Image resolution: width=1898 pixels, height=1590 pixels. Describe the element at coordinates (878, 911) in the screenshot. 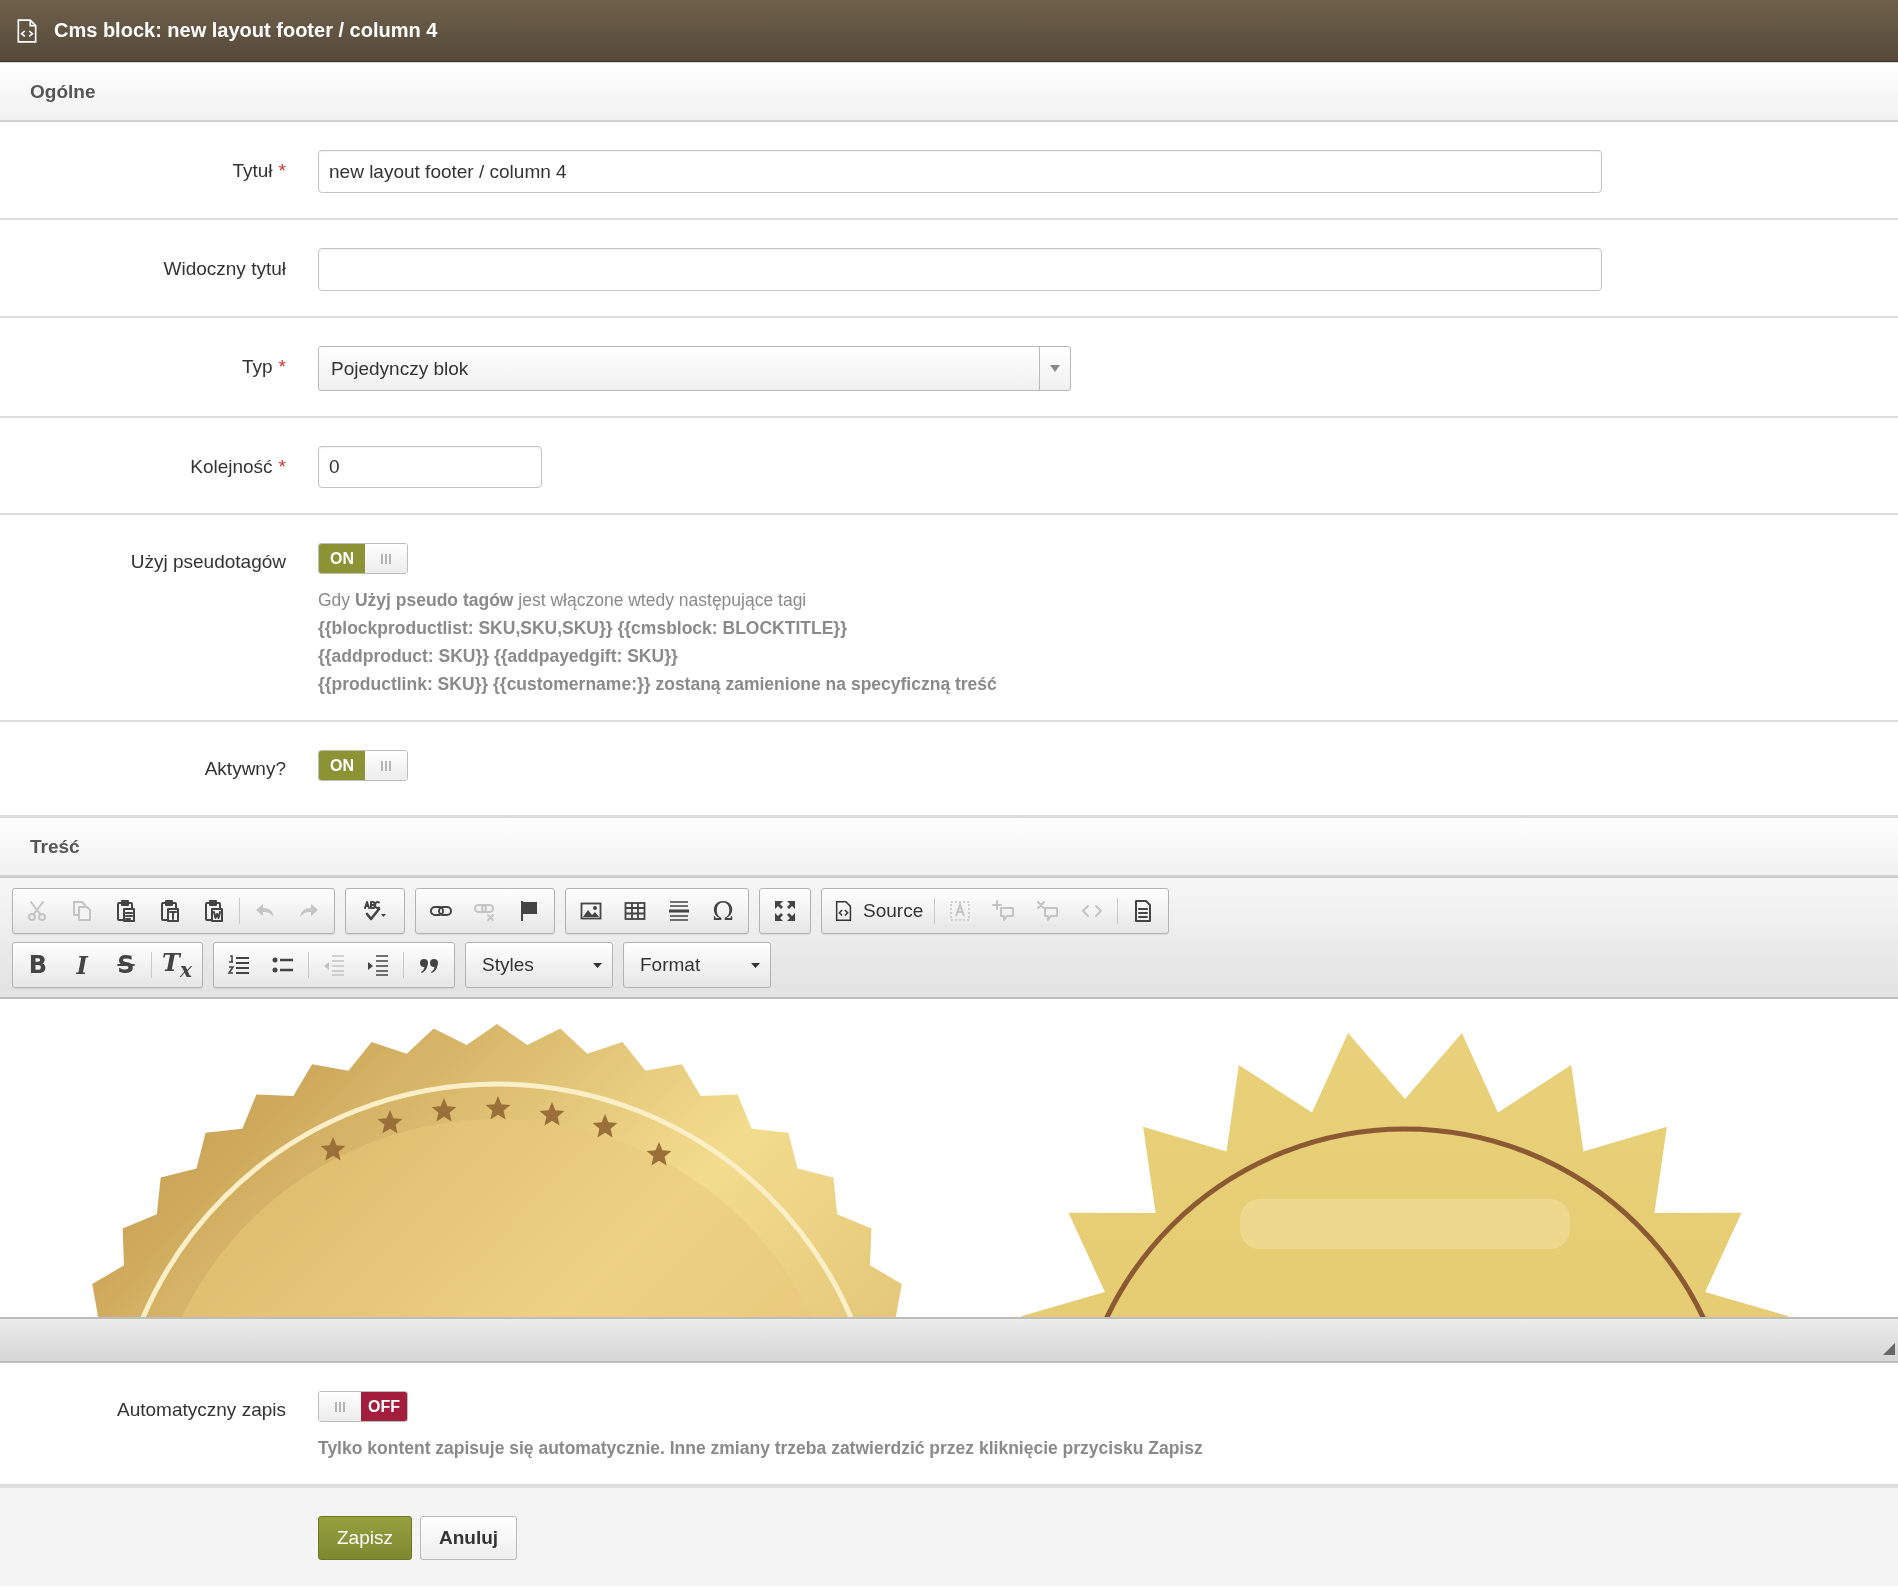

I see `source-button: Source` at that location.